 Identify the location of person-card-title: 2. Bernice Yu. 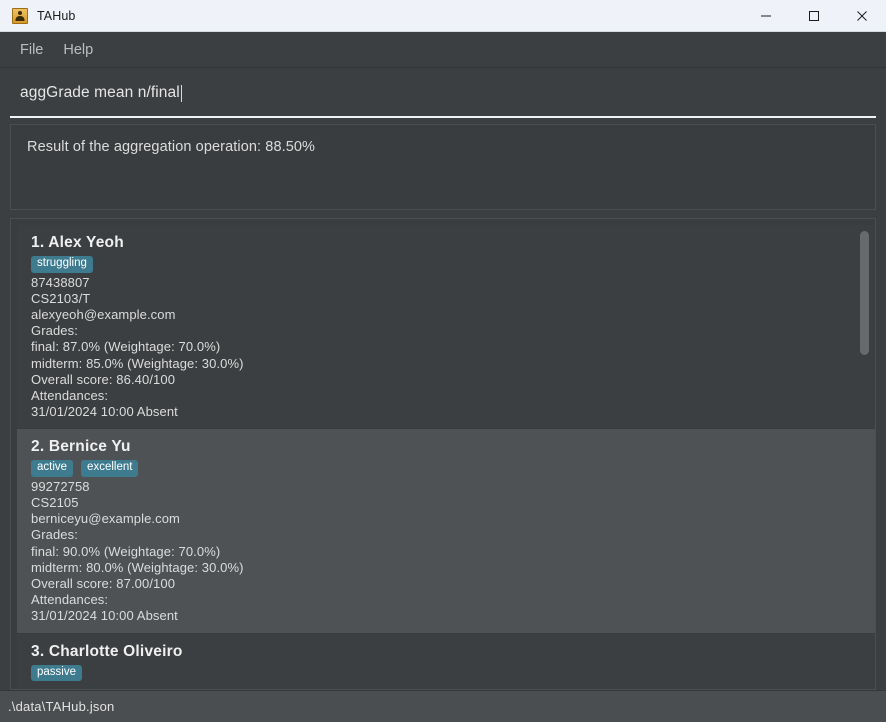
(81, 447).